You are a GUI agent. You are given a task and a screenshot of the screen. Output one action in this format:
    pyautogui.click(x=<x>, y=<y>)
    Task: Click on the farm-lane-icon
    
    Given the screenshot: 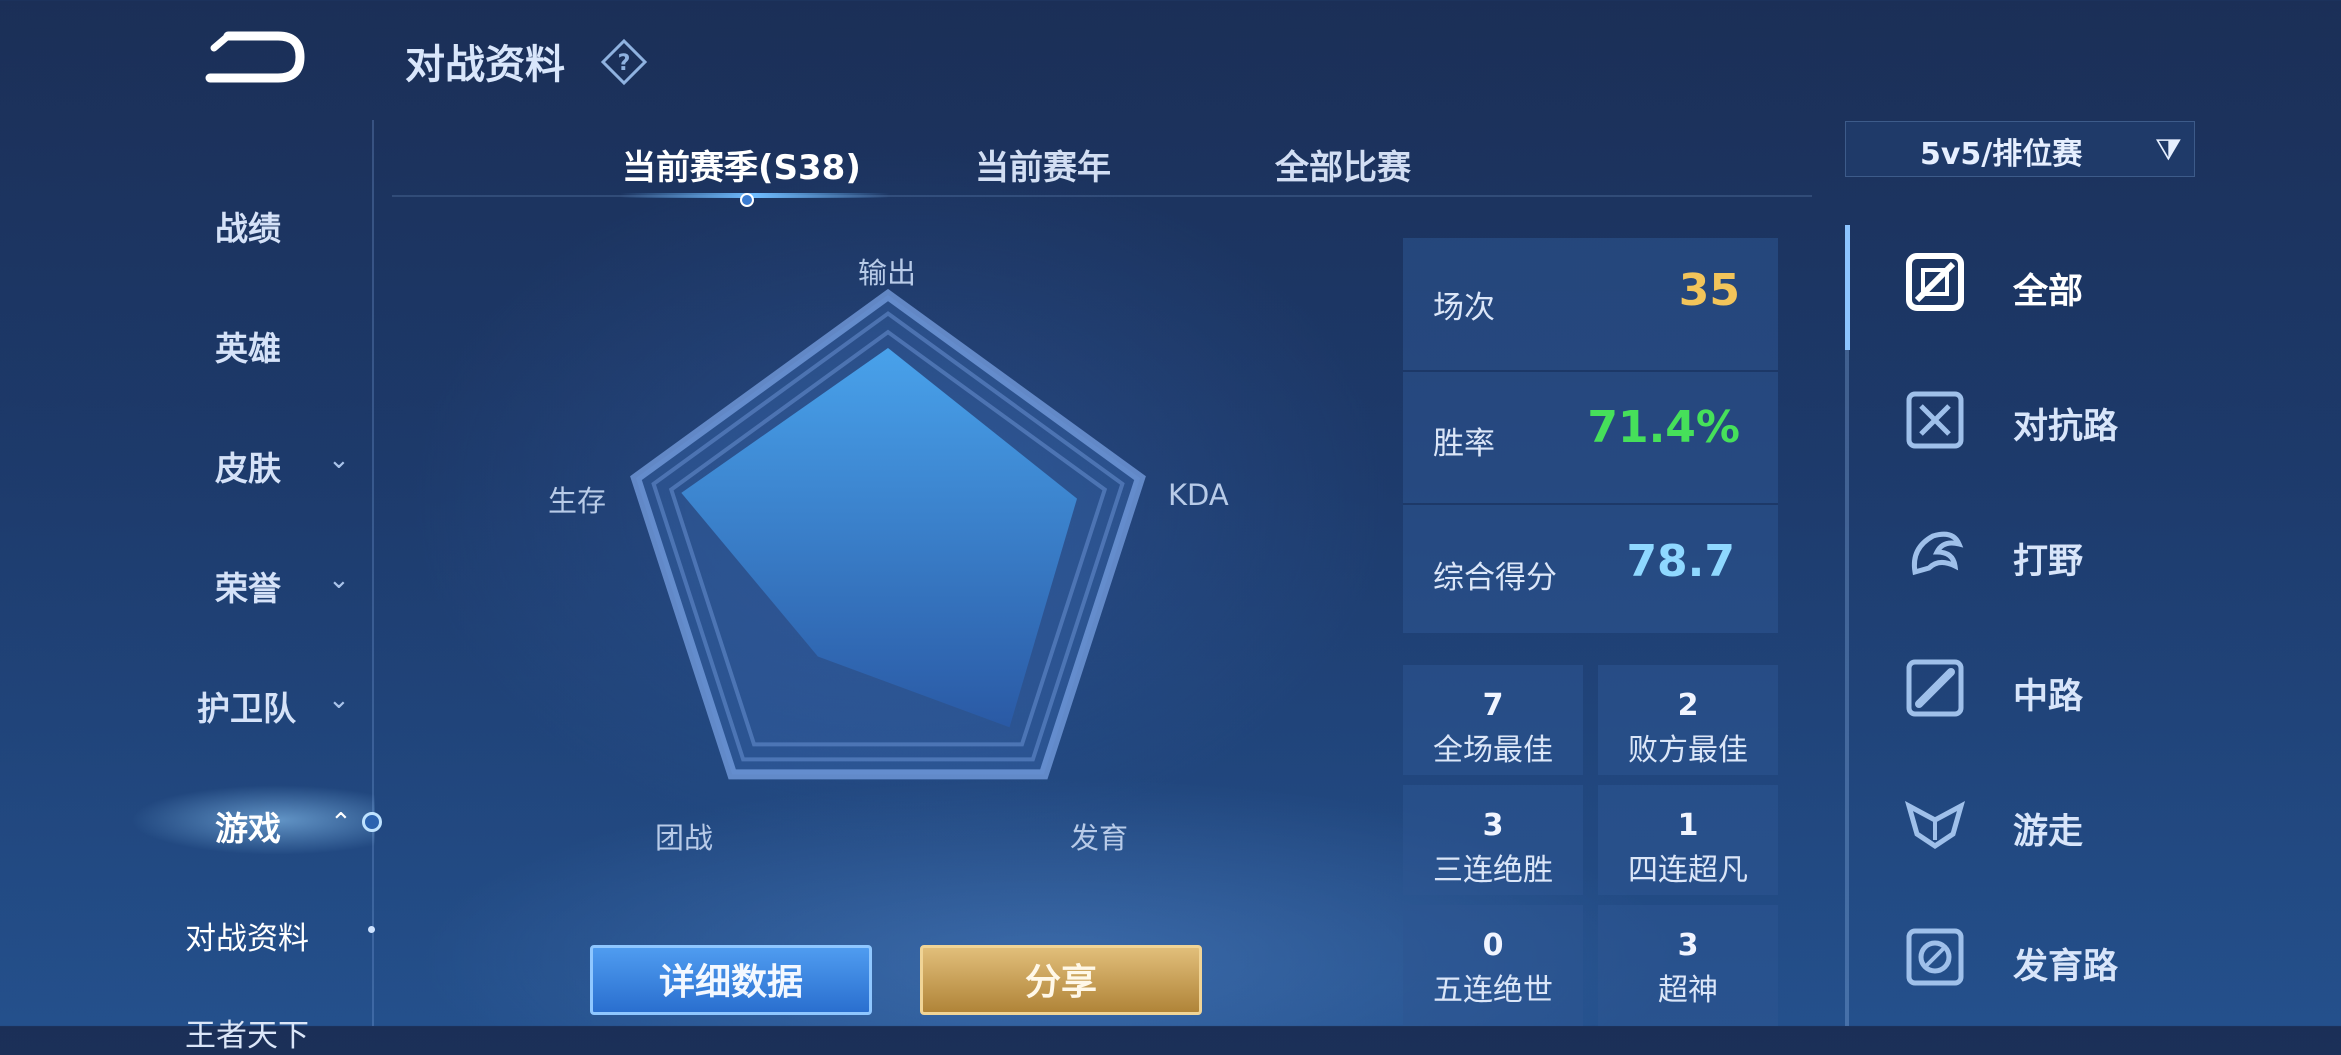 What is the action you would take?
    pyautogui.click(x=1935, y=957)
    